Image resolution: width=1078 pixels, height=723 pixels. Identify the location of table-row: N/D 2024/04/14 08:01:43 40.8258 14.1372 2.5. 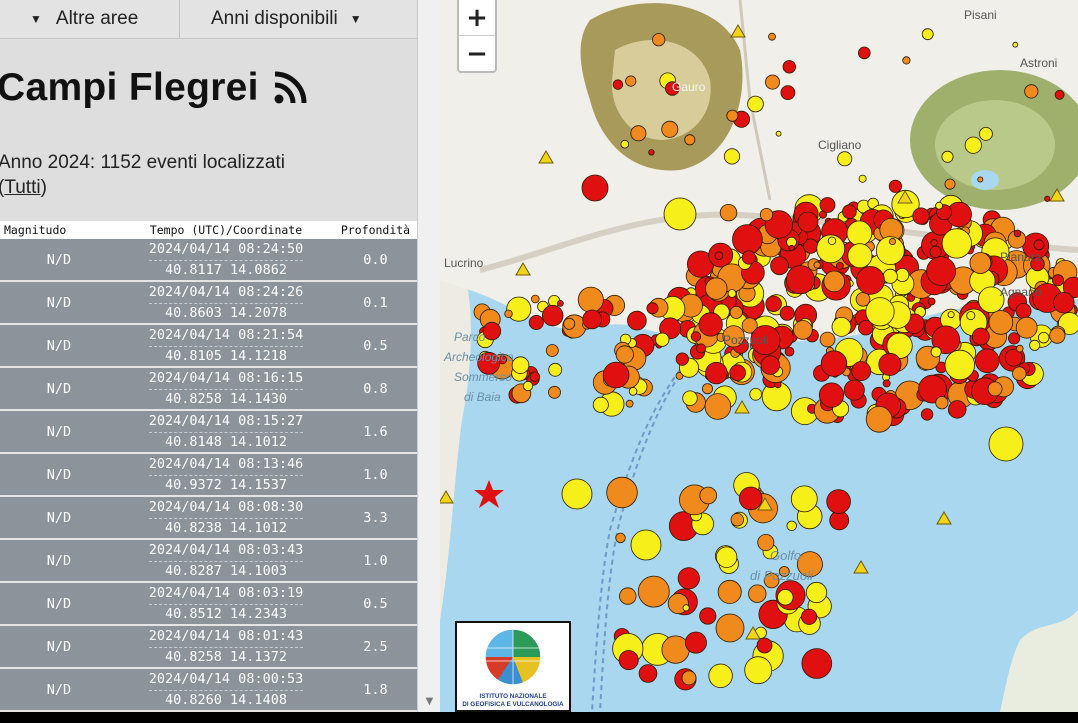
(208, 647).